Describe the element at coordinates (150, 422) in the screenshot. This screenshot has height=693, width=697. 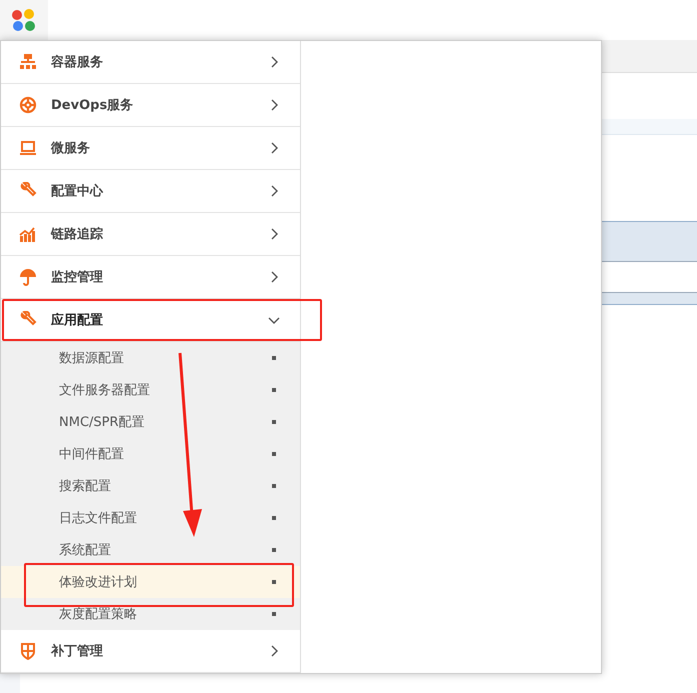
I see `submenu-item: NMC/SPR配置` at that location.